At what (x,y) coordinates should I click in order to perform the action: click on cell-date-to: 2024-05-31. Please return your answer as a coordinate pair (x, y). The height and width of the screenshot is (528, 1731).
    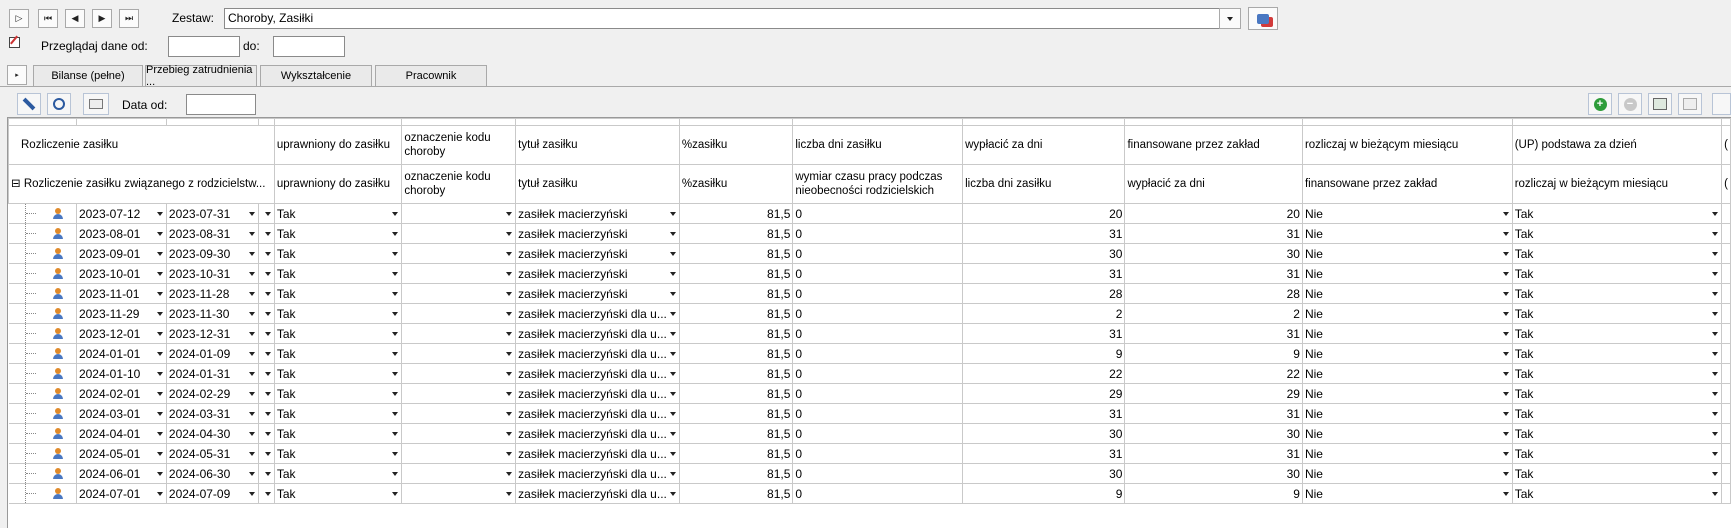
    Looking at the image, I should click on (212, 453).